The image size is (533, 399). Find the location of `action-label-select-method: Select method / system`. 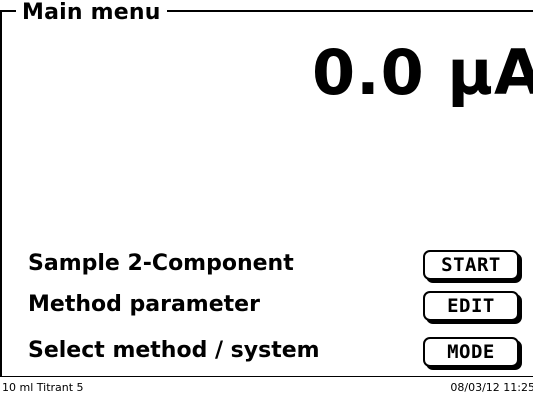

action-label-select-method: Select method / system is located at coordinates (174, 350).